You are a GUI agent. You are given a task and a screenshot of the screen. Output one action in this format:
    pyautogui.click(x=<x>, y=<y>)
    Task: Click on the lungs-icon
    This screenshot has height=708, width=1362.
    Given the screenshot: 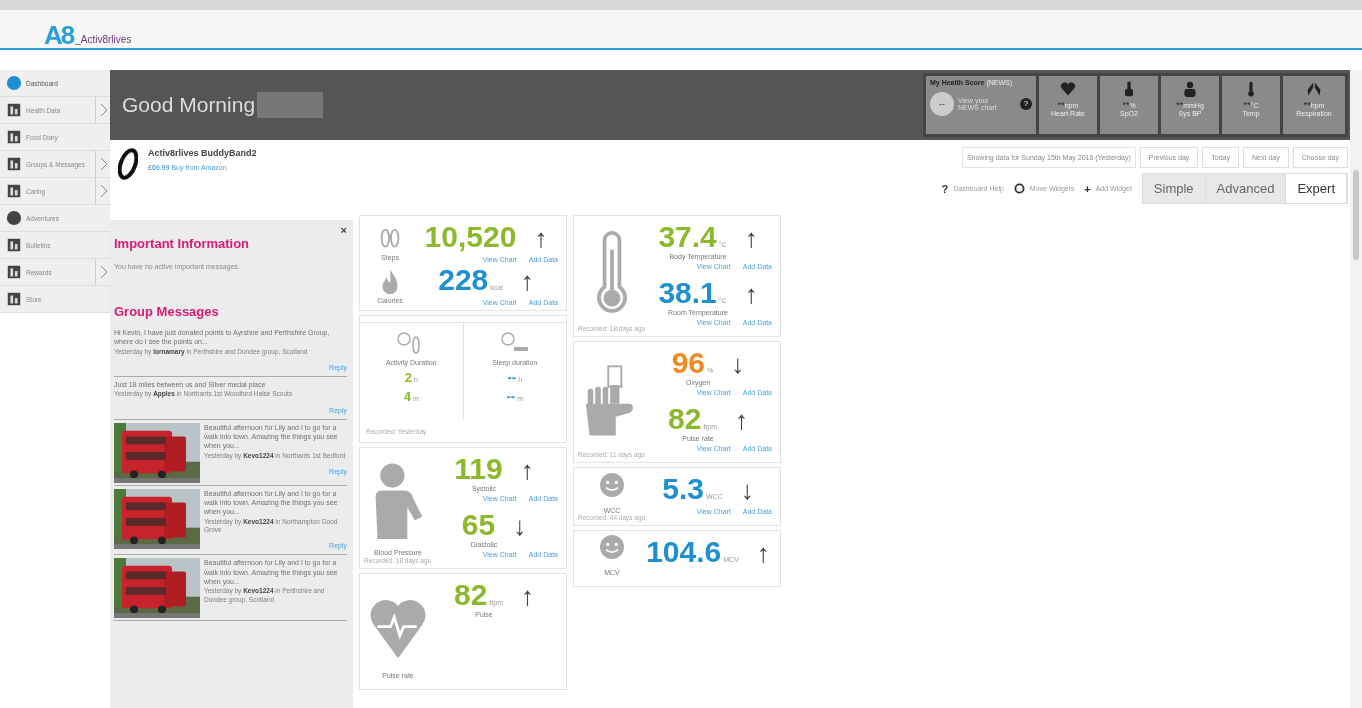 What is the action you would take?
    pyautogui.click(x=1314, y=89)
    